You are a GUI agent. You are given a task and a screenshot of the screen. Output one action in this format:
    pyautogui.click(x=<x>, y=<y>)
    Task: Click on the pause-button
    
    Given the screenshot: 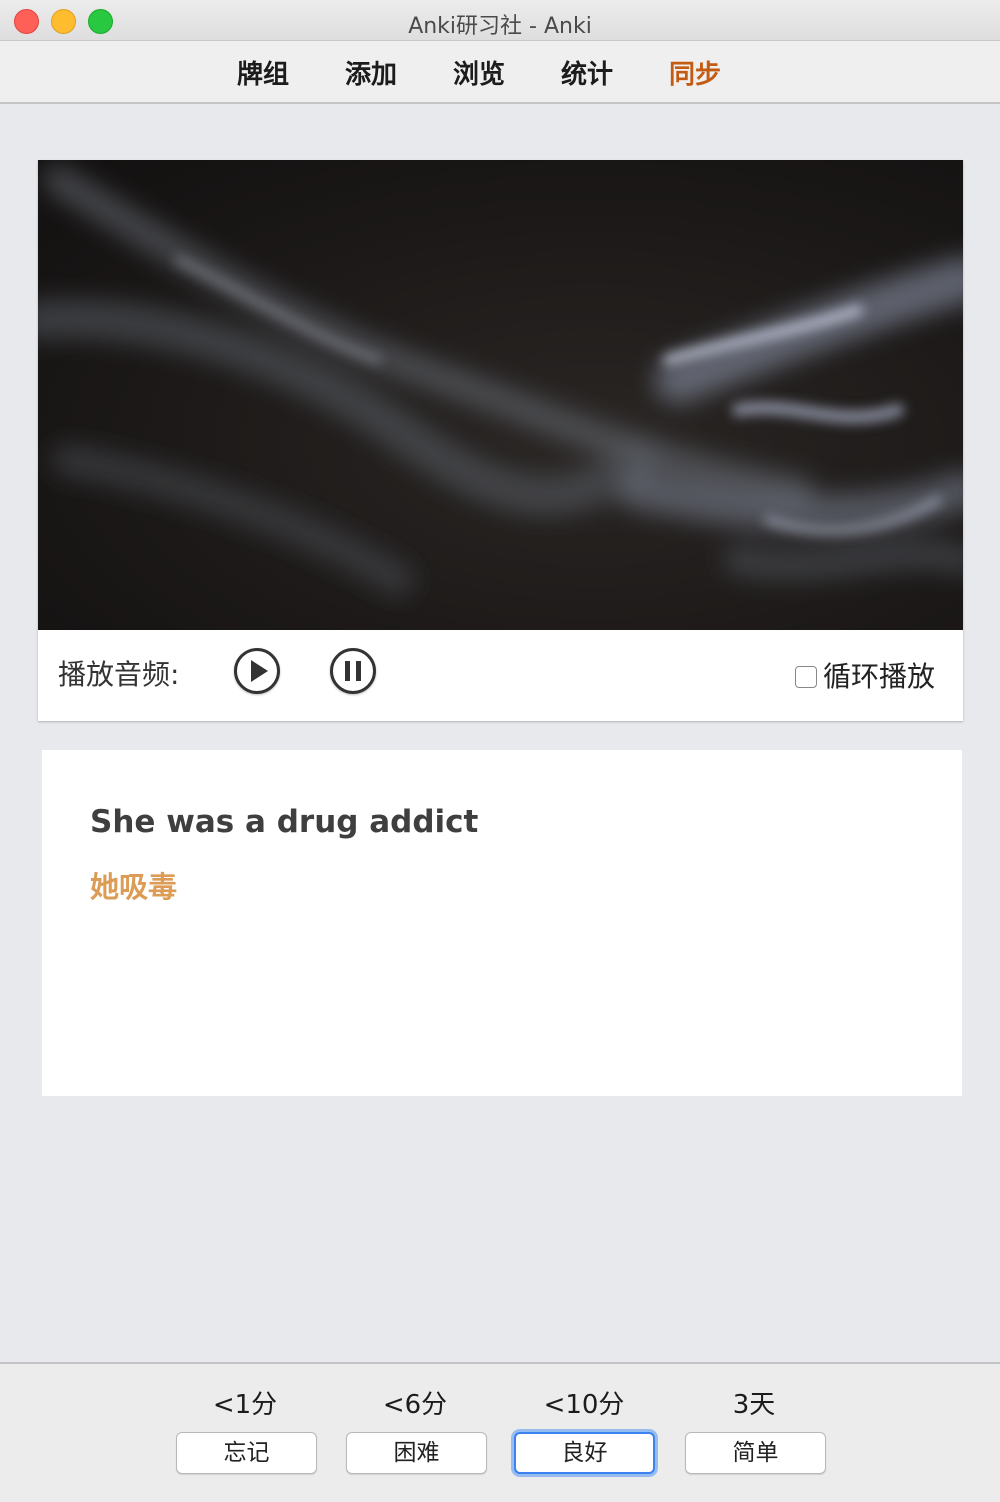 What is the action you would take?
    pyautogui.click(x=353, y=671)
    